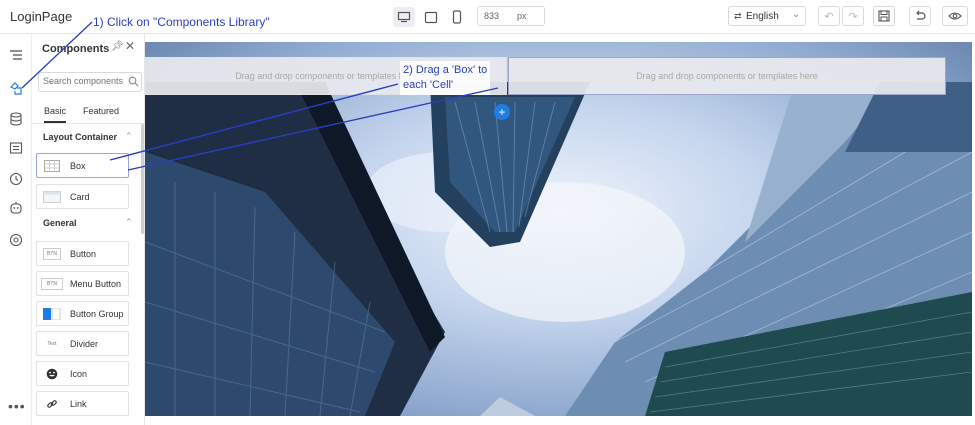  I want to click on component-box: Box, so click(82, 165).